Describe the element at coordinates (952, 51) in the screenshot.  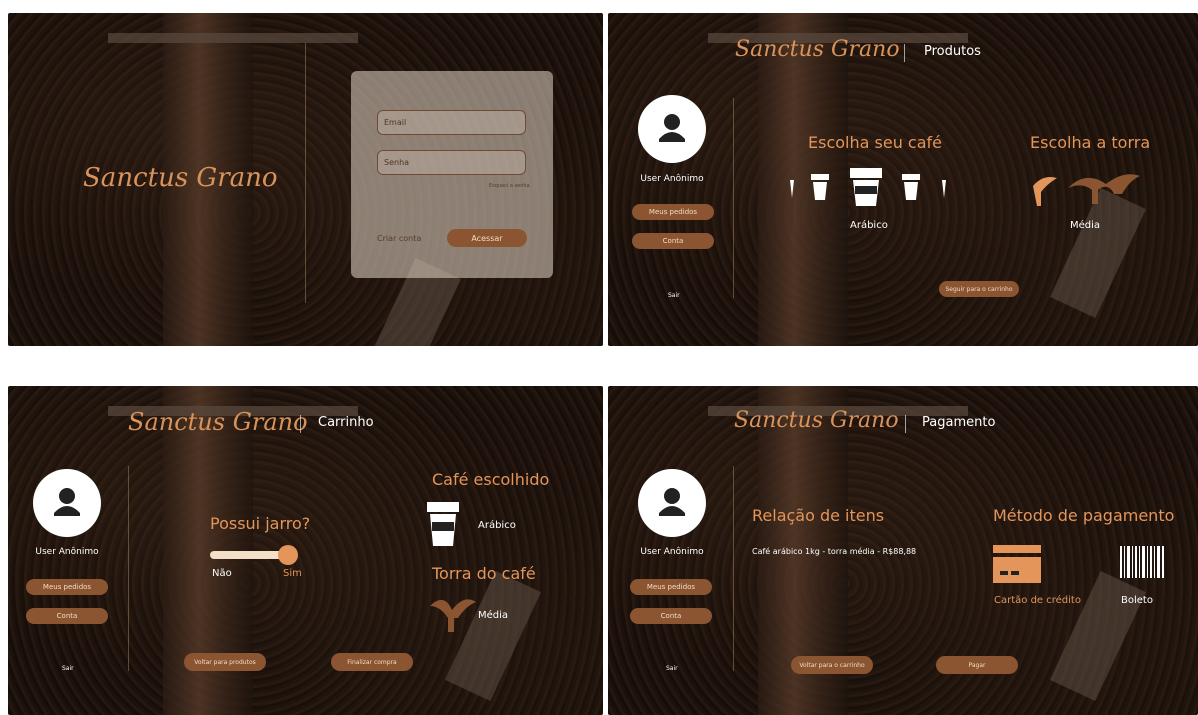
I see `page-title: Produtos` at that location.